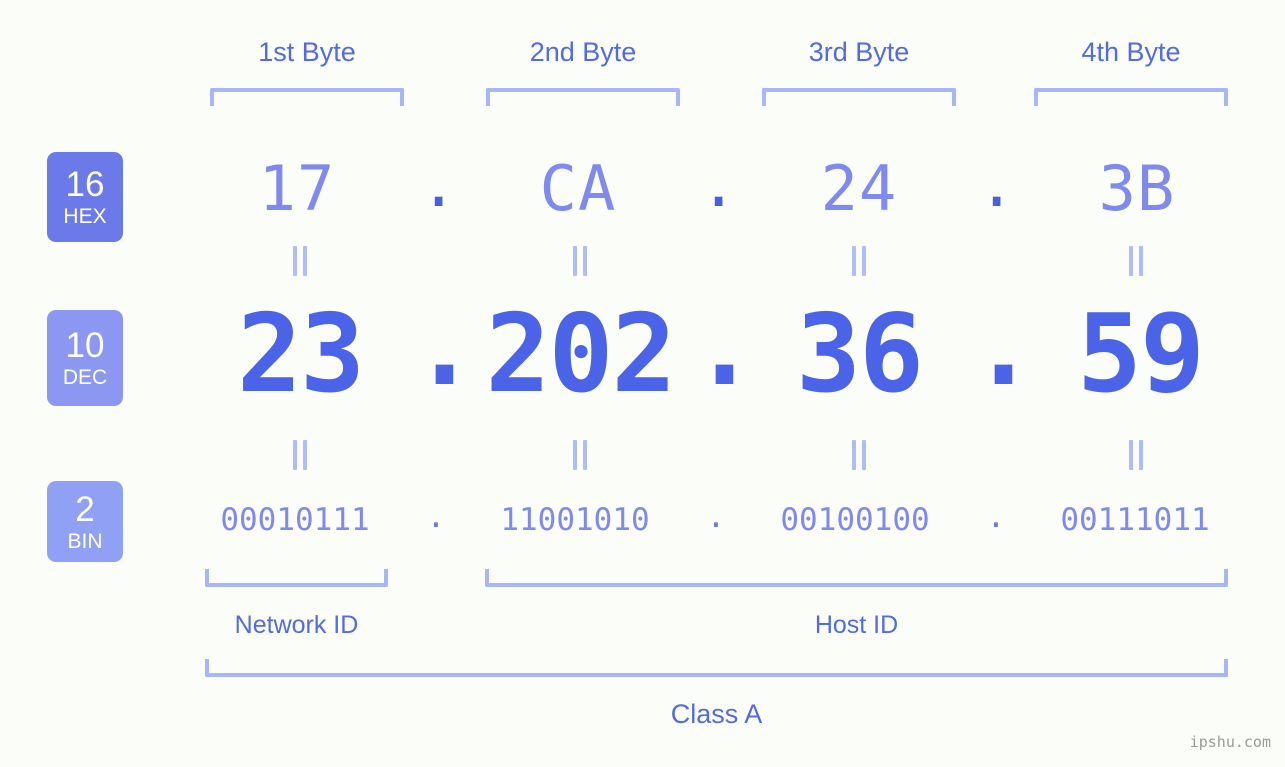 This screenshot has height=767, width=1285. I want to click on radix-badge-dec-number: 10, so click(85, 345).